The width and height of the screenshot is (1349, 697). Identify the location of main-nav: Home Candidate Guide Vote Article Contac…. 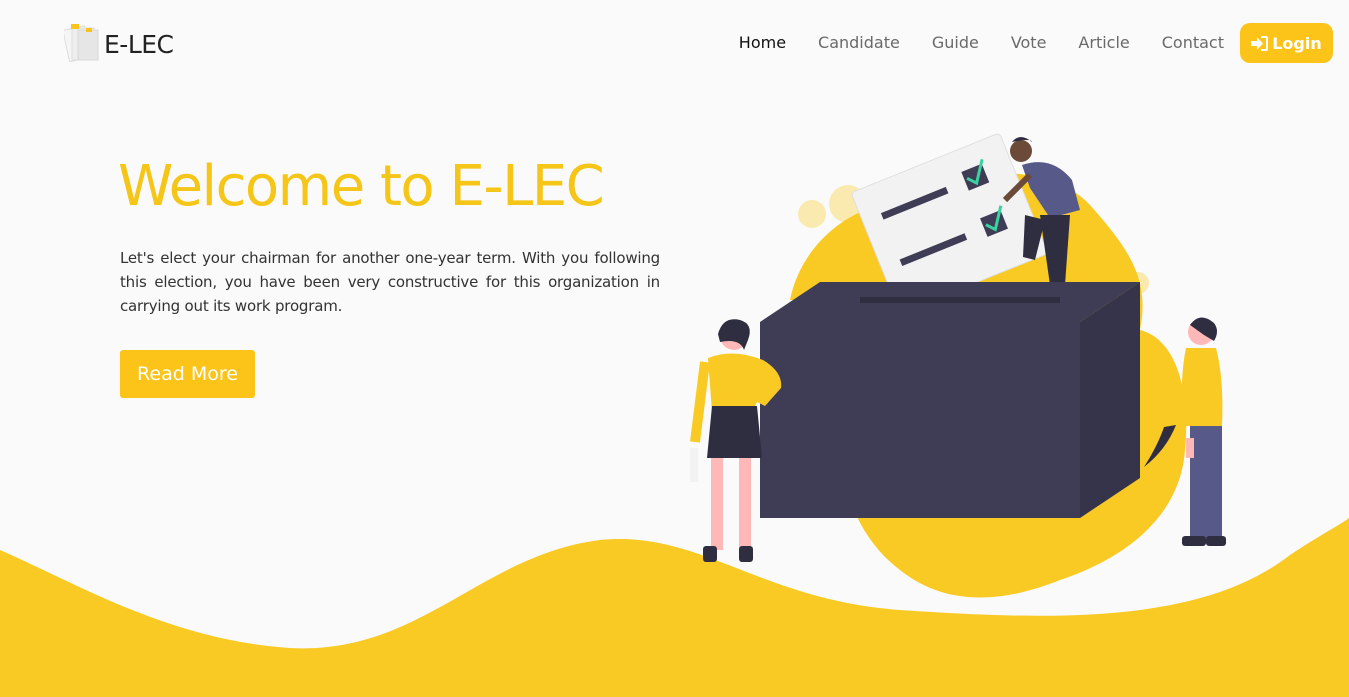
(1036, 43).